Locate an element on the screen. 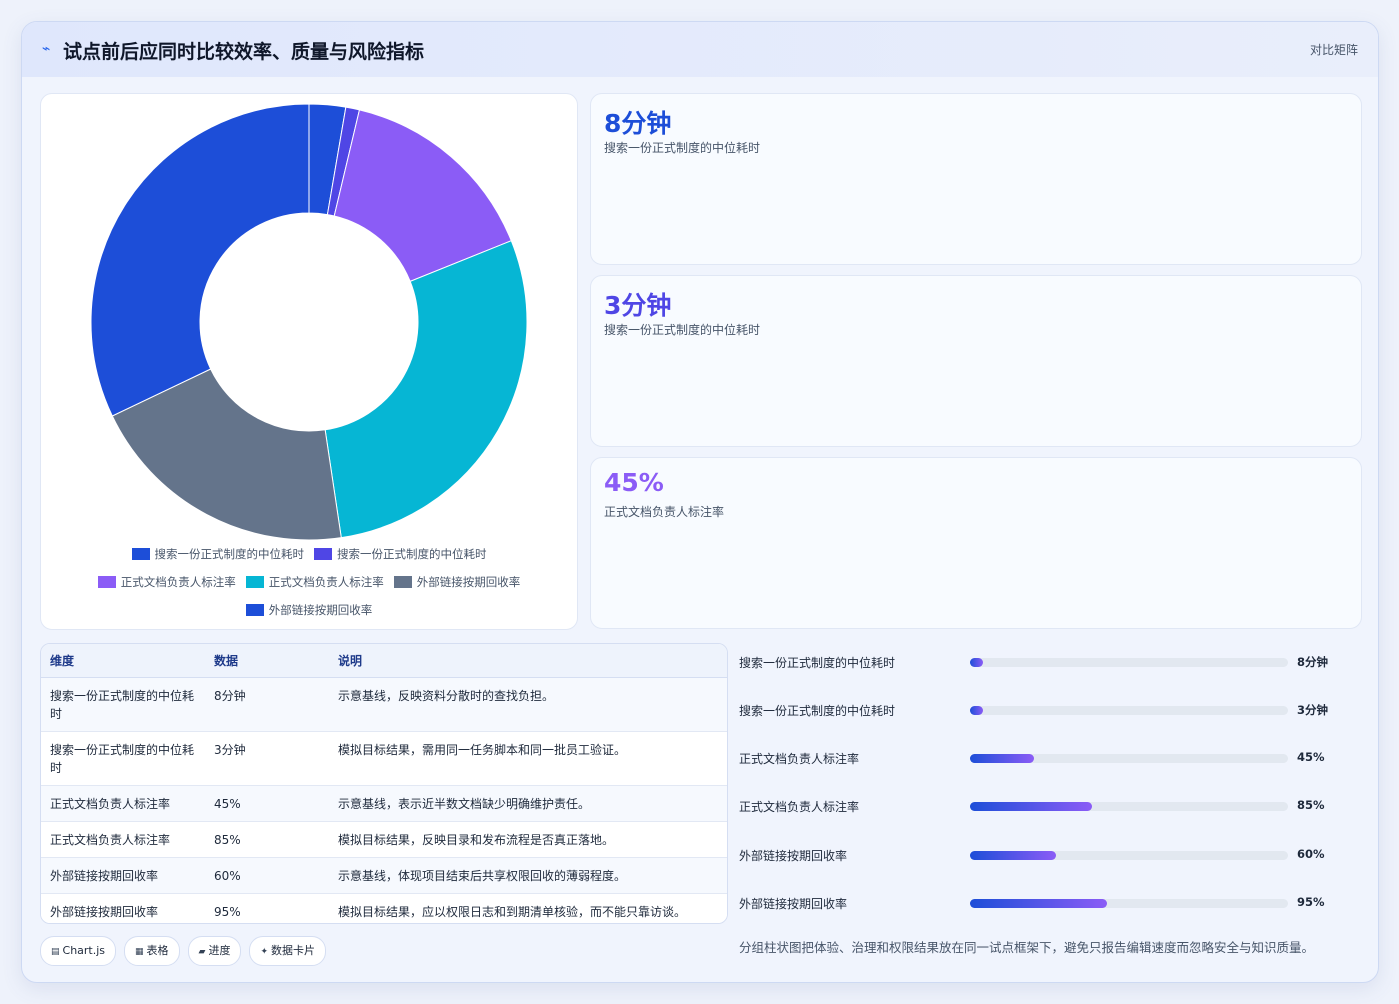 This screenshot has height=1004, width=1399. progress-row: 搜索一份正式制度的中位耗时 3分钟 is located at coordinates (1049, 710).